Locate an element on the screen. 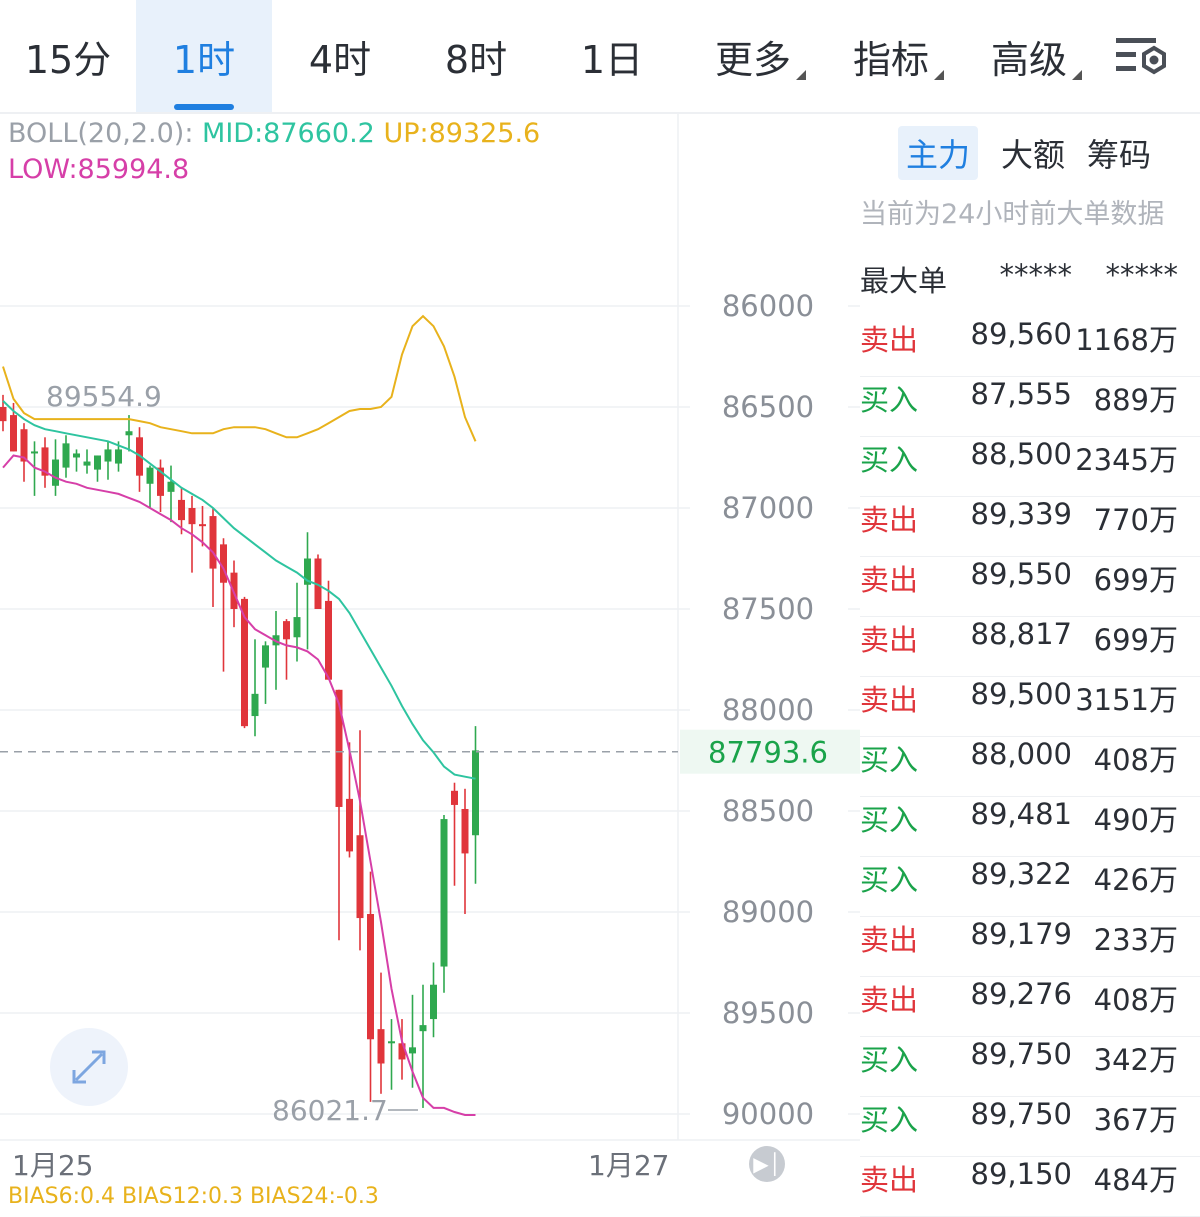  panel-header-row: 最大单 ***** ***** is located at coordinates (1030, 286).